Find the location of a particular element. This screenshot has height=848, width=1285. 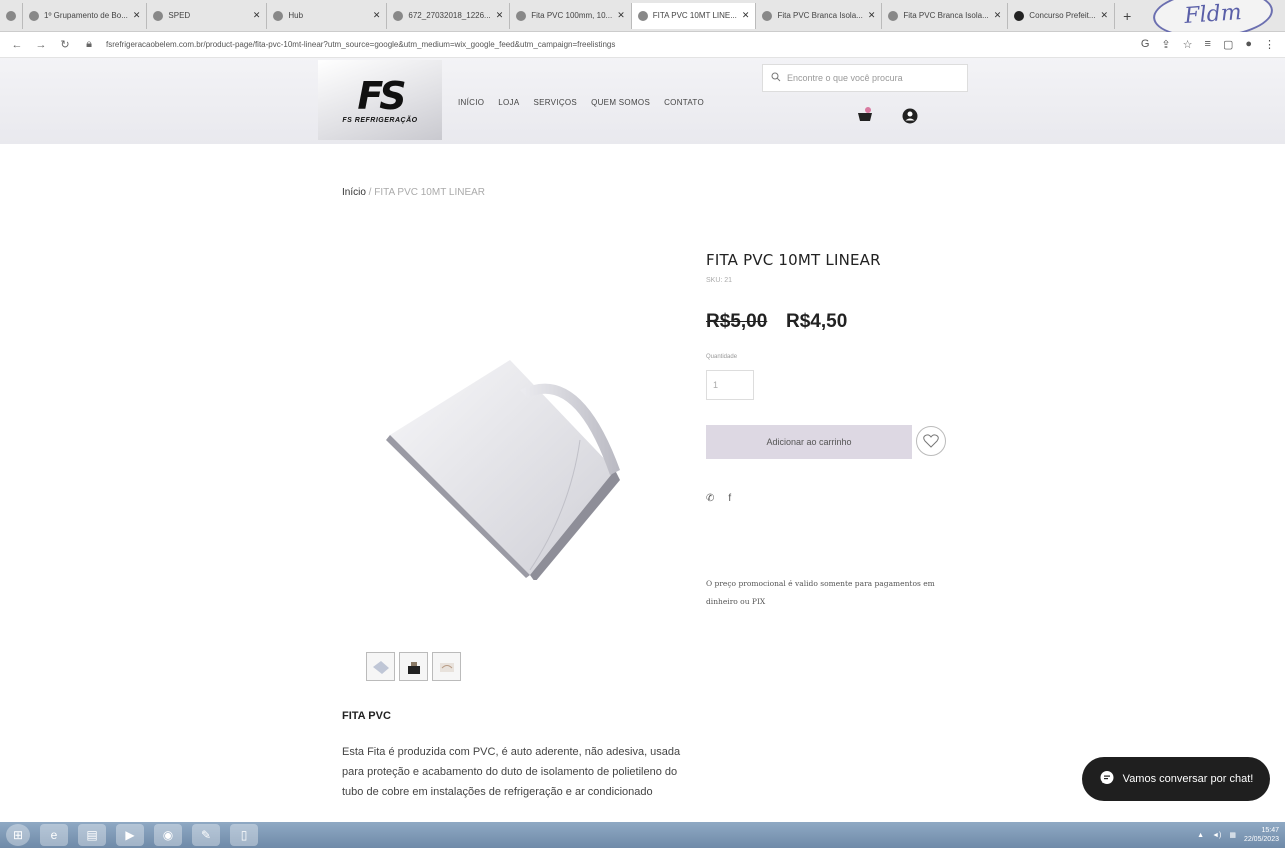

share-page-icon: ⇪ is located at coordinates (1165, 44).